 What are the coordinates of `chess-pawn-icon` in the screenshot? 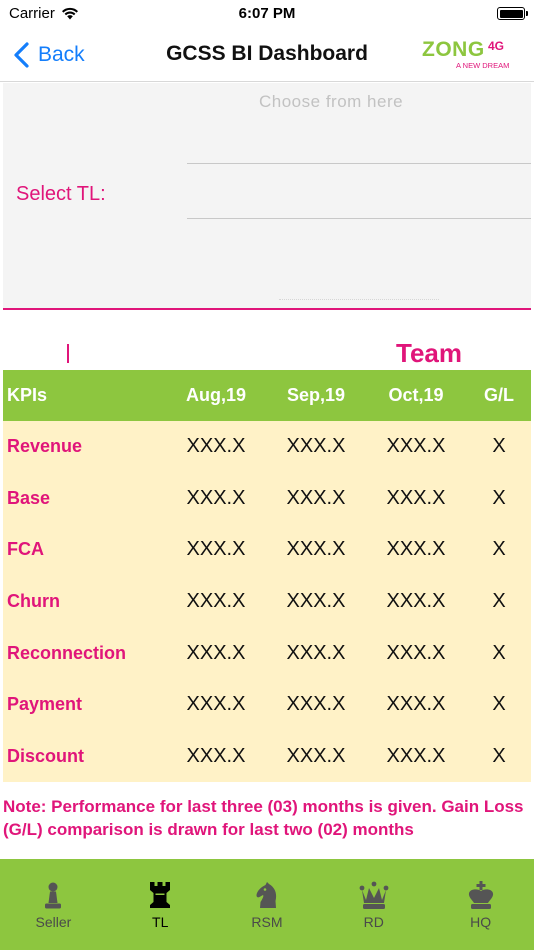 It's located at (53, 895).